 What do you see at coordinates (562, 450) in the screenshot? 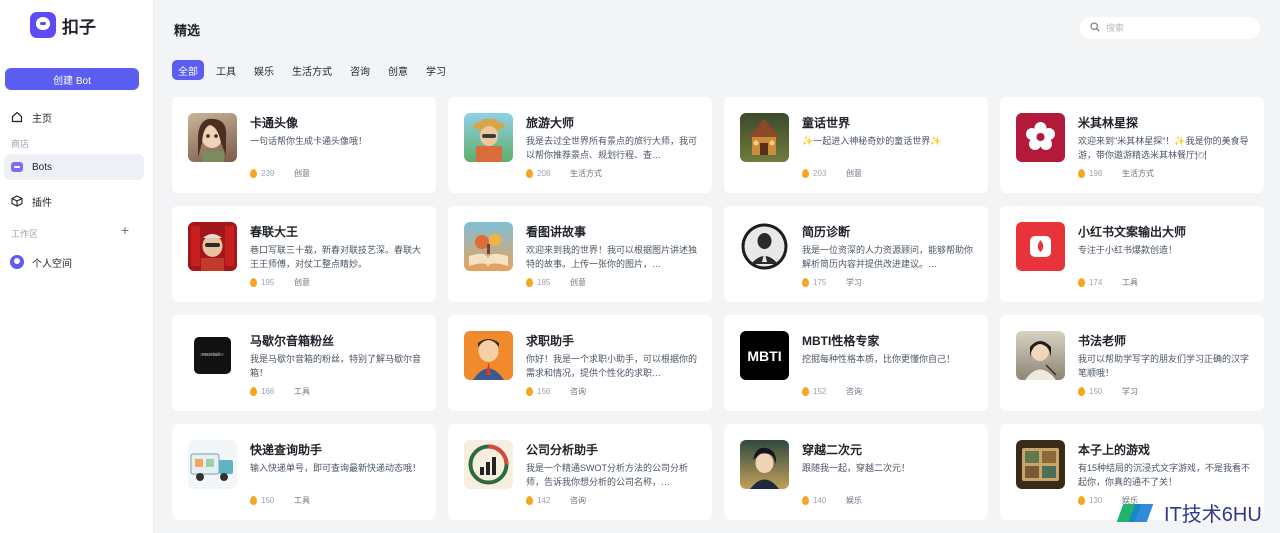
I see `bot-title: 公司分析助手` at bounding box center [562, 450].